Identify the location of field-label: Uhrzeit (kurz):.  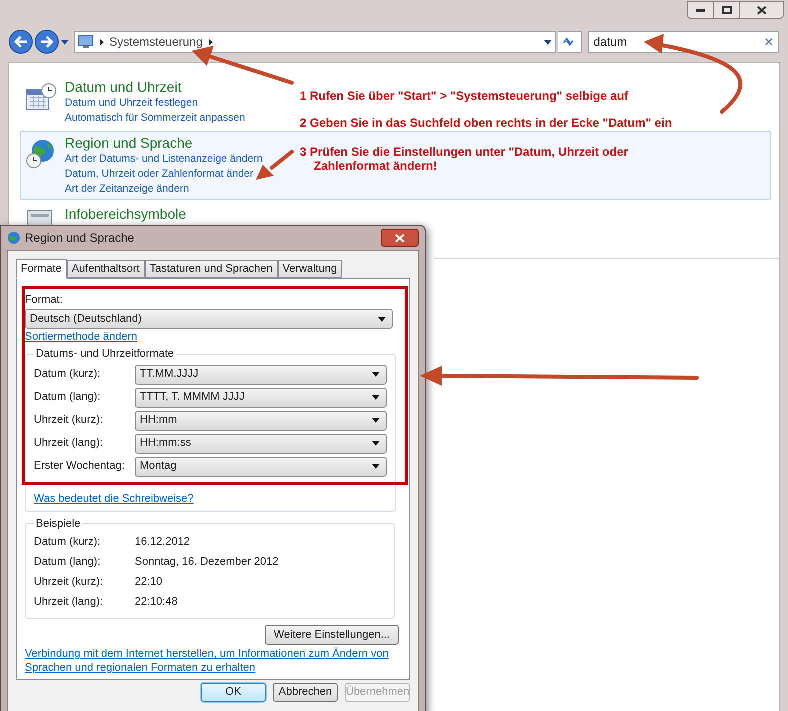
(69, 420).